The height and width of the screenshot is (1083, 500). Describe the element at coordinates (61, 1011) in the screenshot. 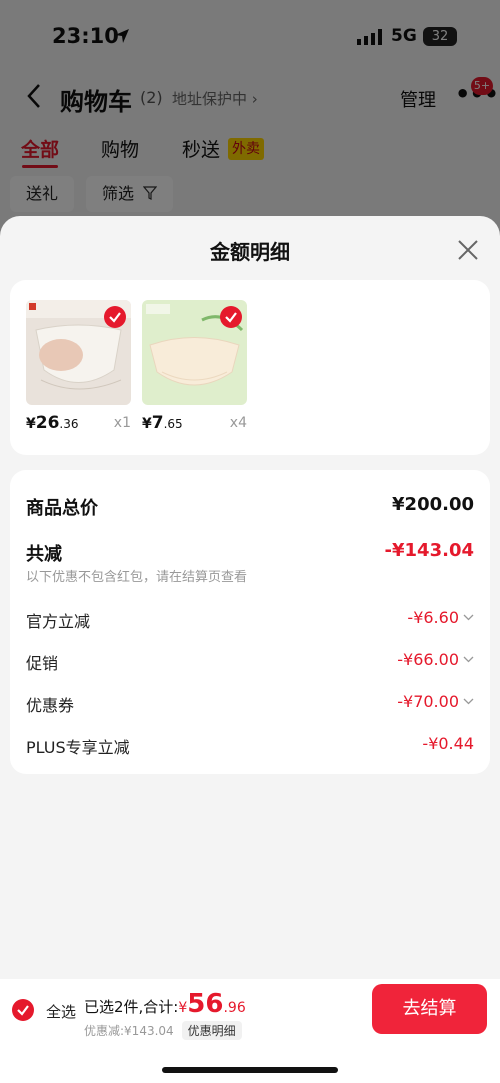

I see `select-all-label: 全选` at that location.